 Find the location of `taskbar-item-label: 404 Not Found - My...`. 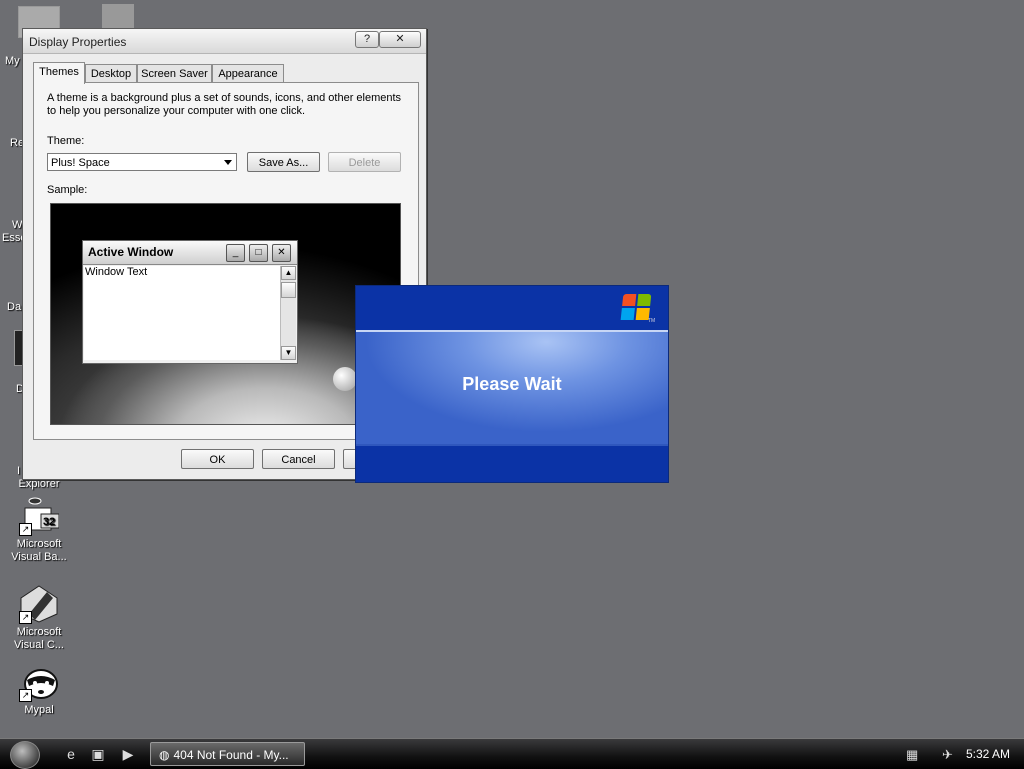

taskbar-item-label: 404 Not Found - My... is located at coordinates (231, 755).